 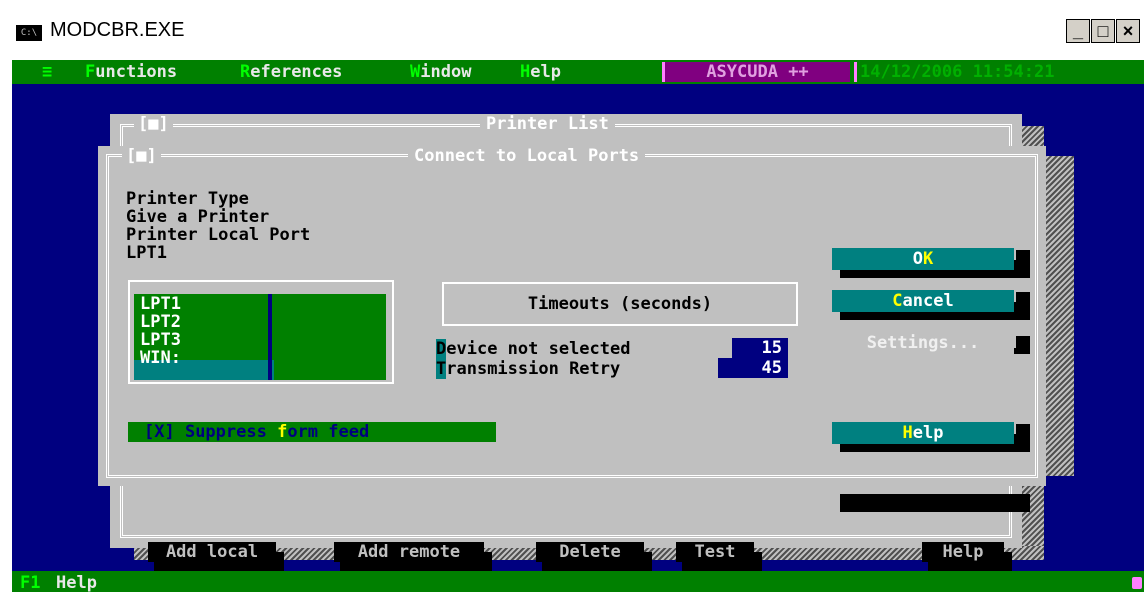 What do you see at coordinates (540, 72) in the screenshot?
I see `menu-help: Help` at bounding box center [540, 72].